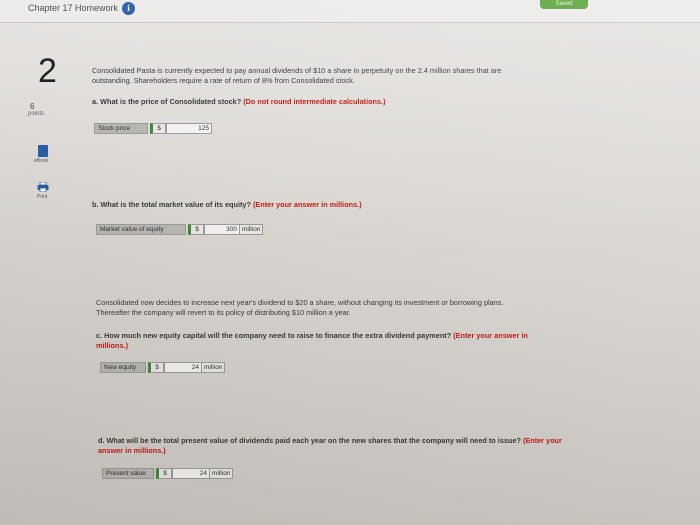  Describe the element at coordinates (121, 128) in the screenshot. I see `part-a-answer-label: Stock price` at that location.